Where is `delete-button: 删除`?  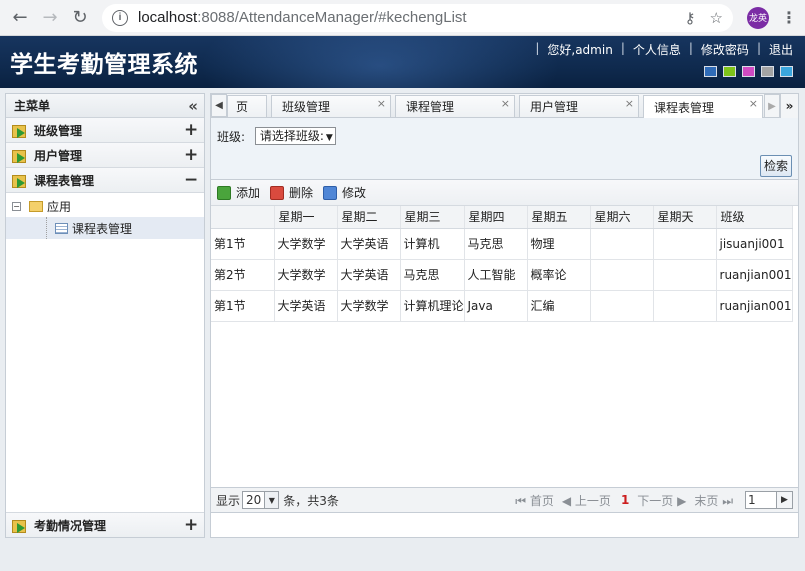 delete-button: 删除 is located at coordinates (291, 192).